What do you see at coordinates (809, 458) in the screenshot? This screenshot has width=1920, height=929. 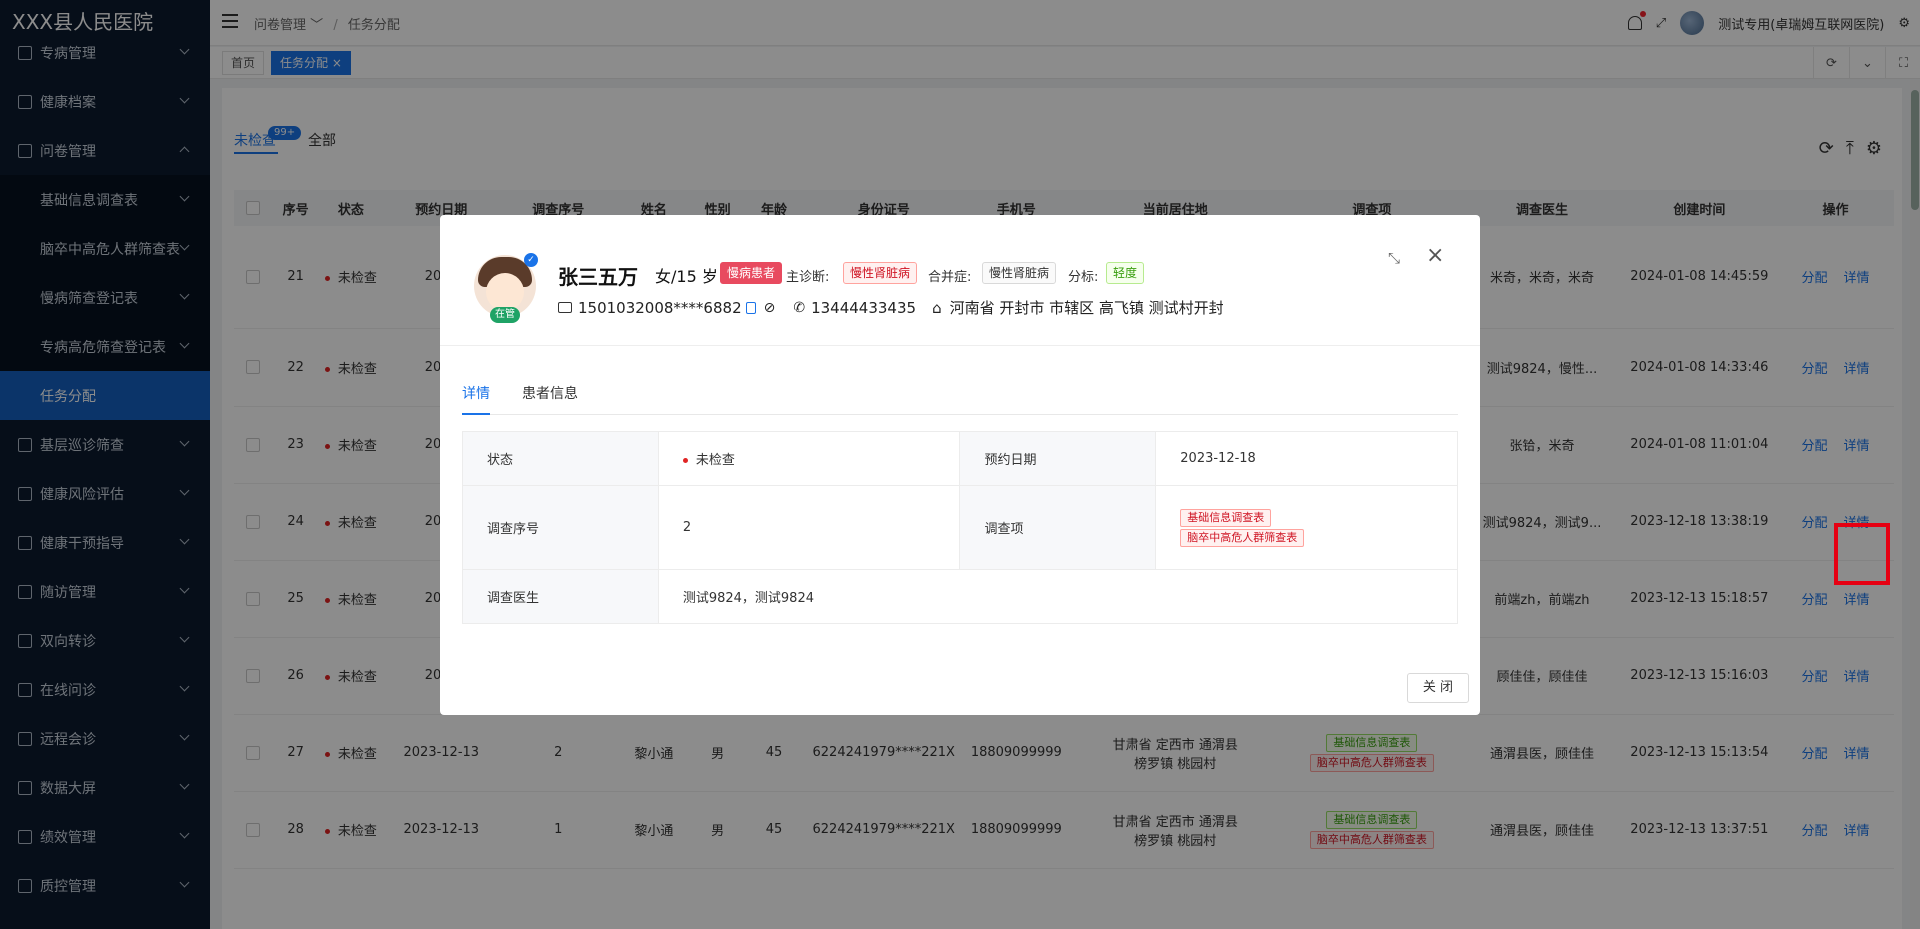 I see `status-value: 未检查` at bounding box center [809, 458].